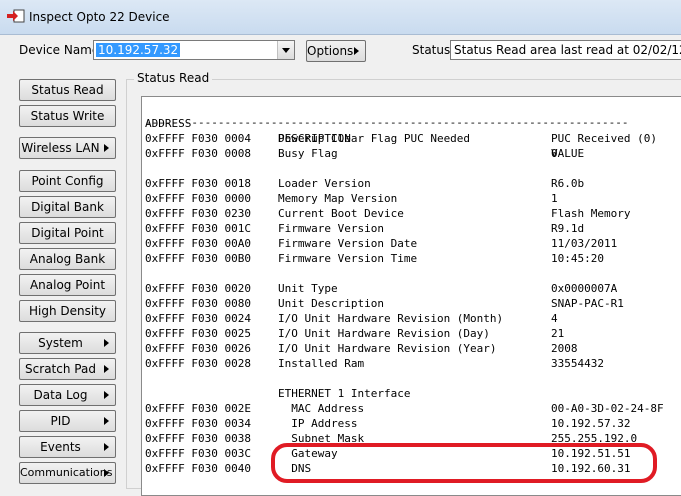  What do you see at coordinates (67, 259) in the screenshot?
I see `analog-bank-button: Analog Bank` at bounding box center [67, 259].